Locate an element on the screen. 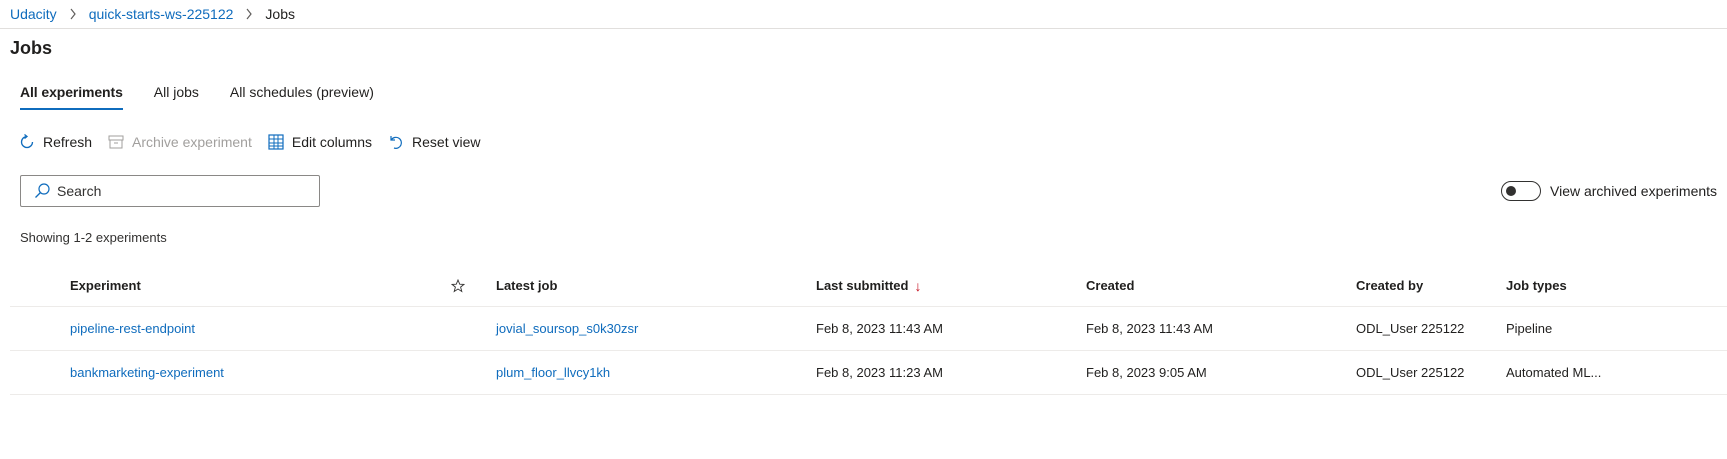  breadcrumb: Udacity quick-starts-ws-225122 Jobs is located at coordinates (863, 14).